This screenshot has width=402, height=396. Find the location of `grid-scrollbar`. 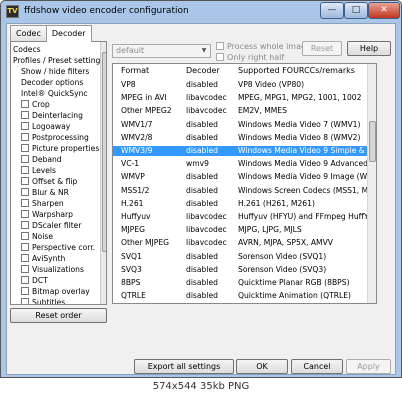

grid-scrollbar is located at coordinates (371, 183).